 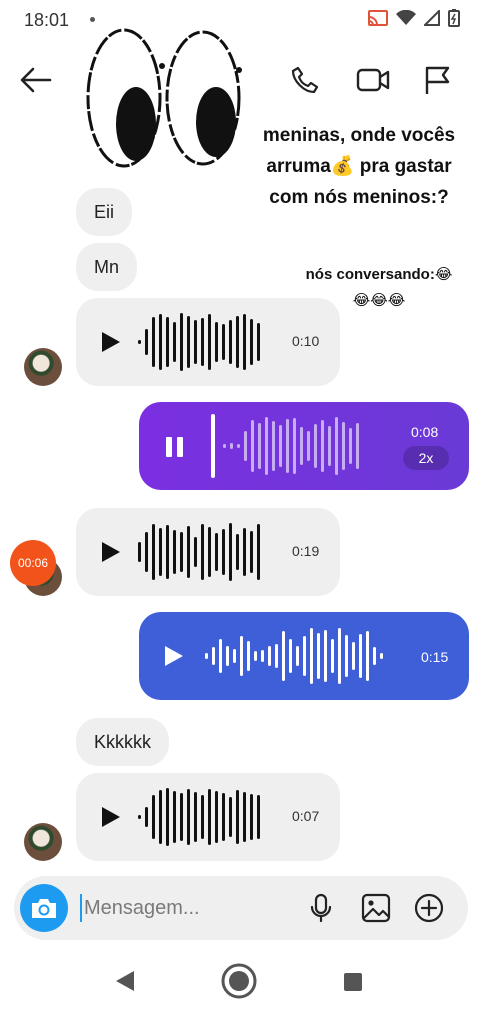 I want to click on audio-duration: 0:19, so click(x=306, y=551).